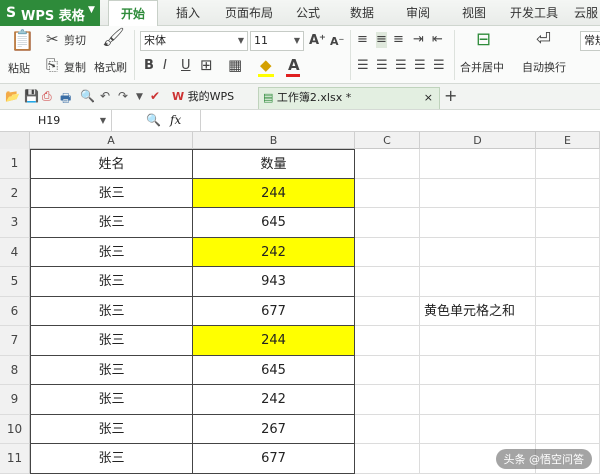  I want to click on paste-icon: 📋, so click(22, 40).